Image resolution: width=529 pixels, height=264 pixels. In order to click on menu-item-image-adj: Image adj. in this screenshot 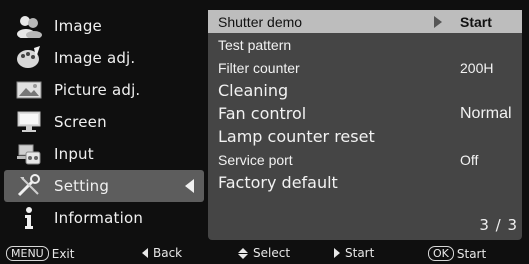, I will do `click(104, 58)`.